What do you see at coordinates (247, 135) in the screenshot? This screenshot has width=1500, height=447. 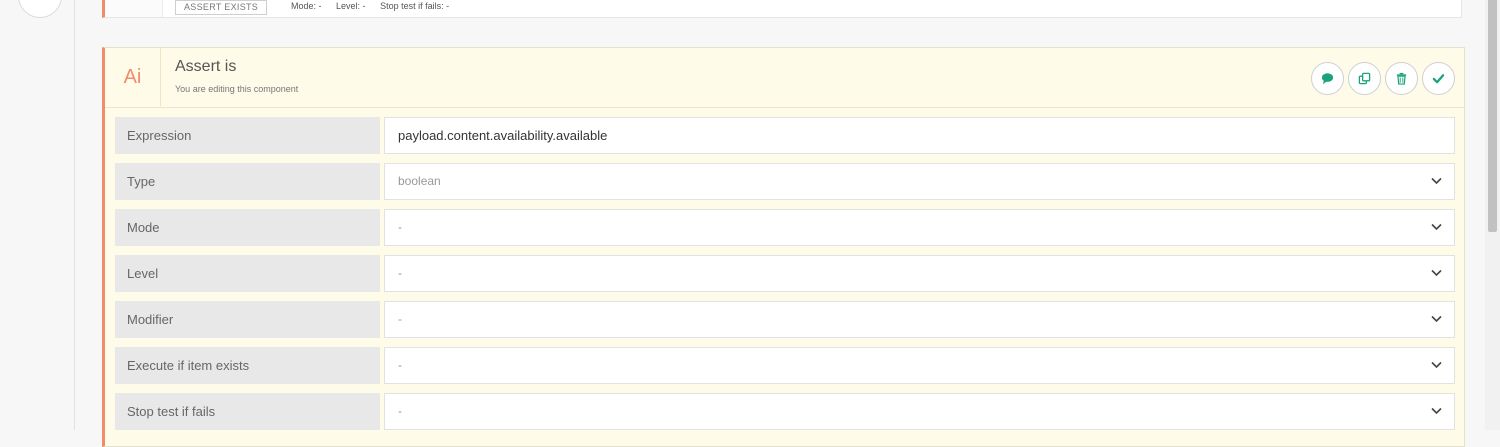 I see `field-label: Expression` at bounding box center [247, 135].